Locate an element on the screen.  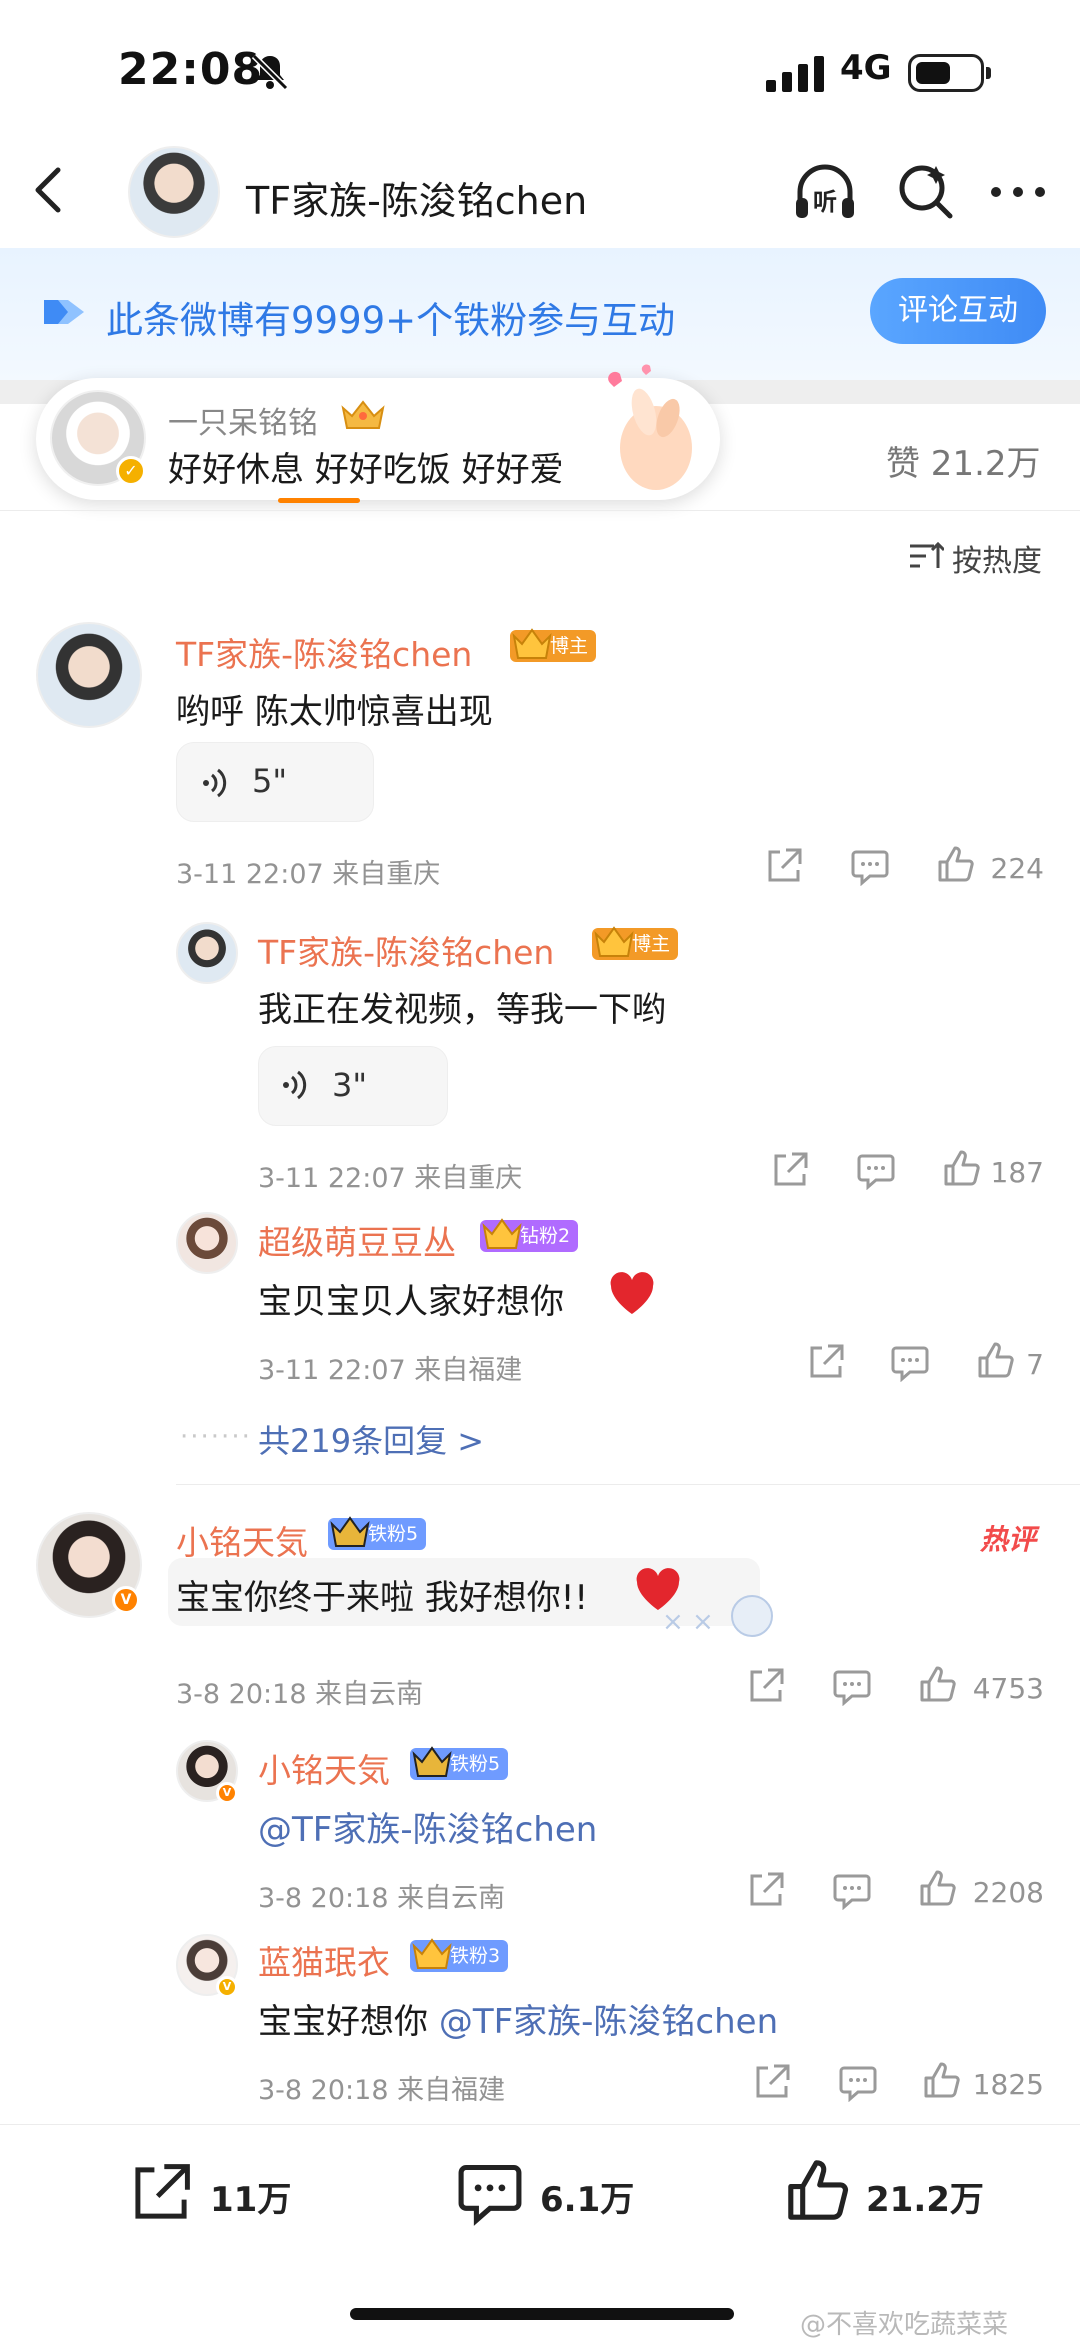
fan-banner-text: 此条微博有9999+个铁粉参与互动 is located at coordinates (391, 320).